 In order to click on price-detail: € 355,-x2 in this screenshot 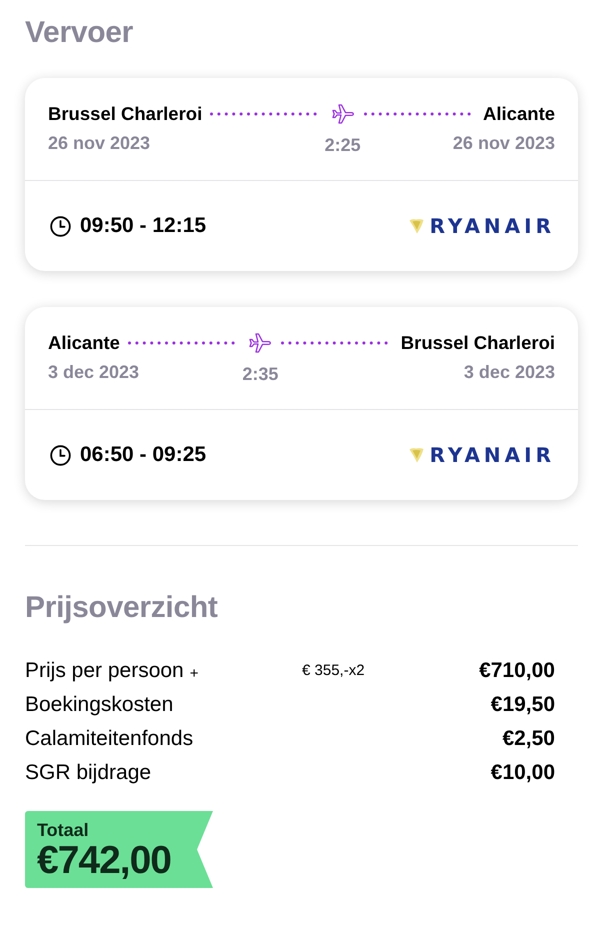, I will do `click(333, 670)`.